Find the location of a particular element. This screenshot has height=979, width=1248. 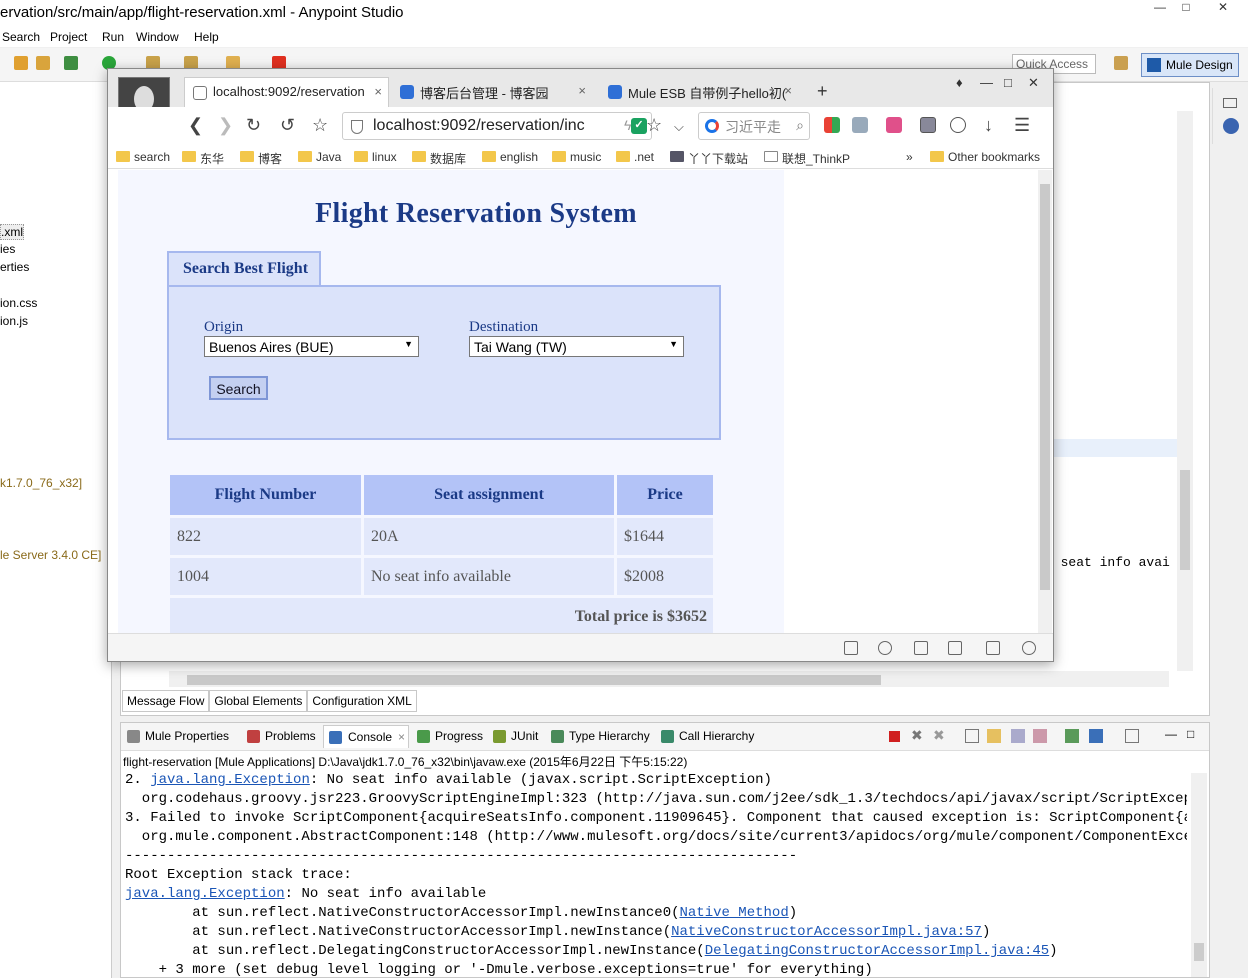

browser-scrollbar is located at coordinates (1045, 401).